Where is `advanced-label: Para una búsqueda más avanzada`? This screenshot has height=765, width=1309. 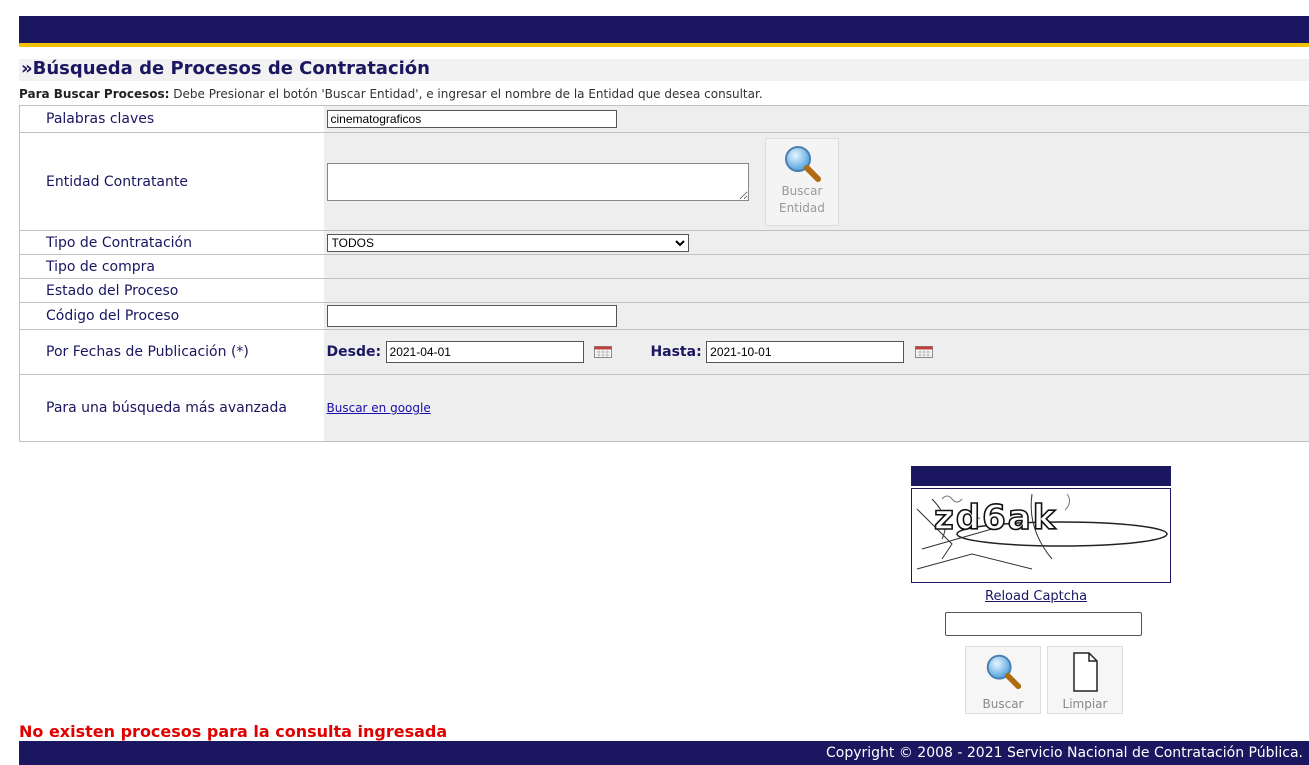
advanced-label: Para una búsqueda más avanzada is located at coordinates (171, 408).